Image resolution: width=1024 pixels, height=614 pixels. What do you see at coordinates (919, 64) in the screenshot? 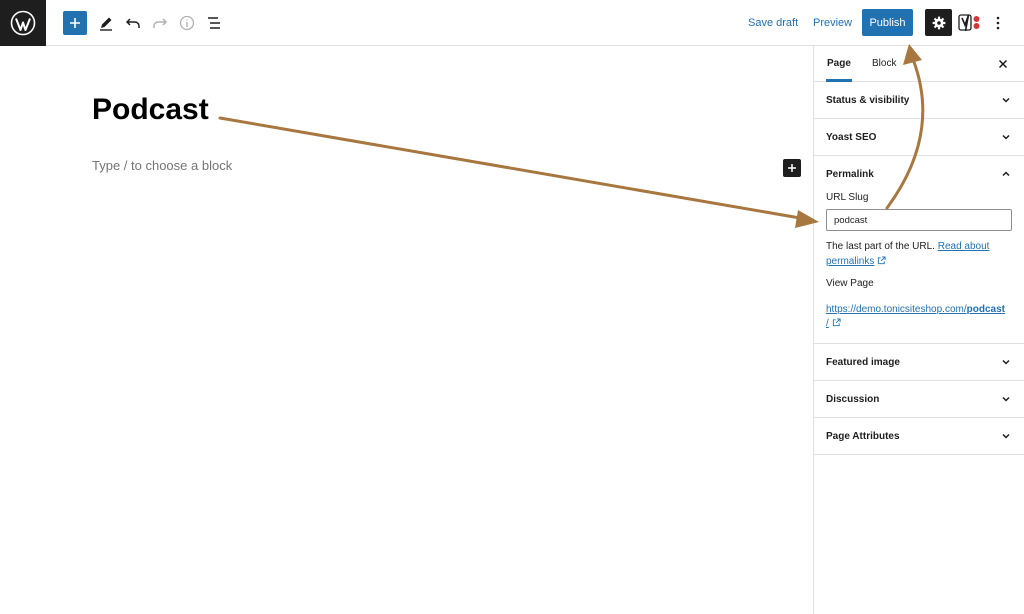
I see `sidebar-tabs: Page Block` at bounding box center [919, 64].